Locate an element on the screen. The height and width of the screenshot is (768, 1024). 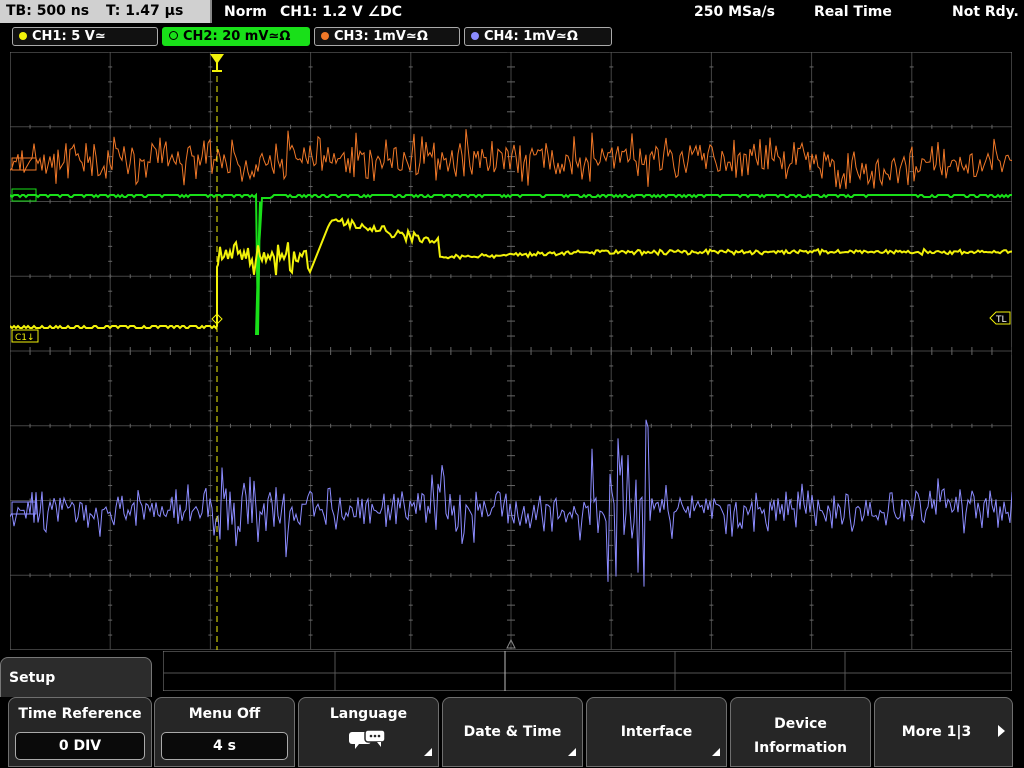
language-title: Language is located at coordinates (368, 714).